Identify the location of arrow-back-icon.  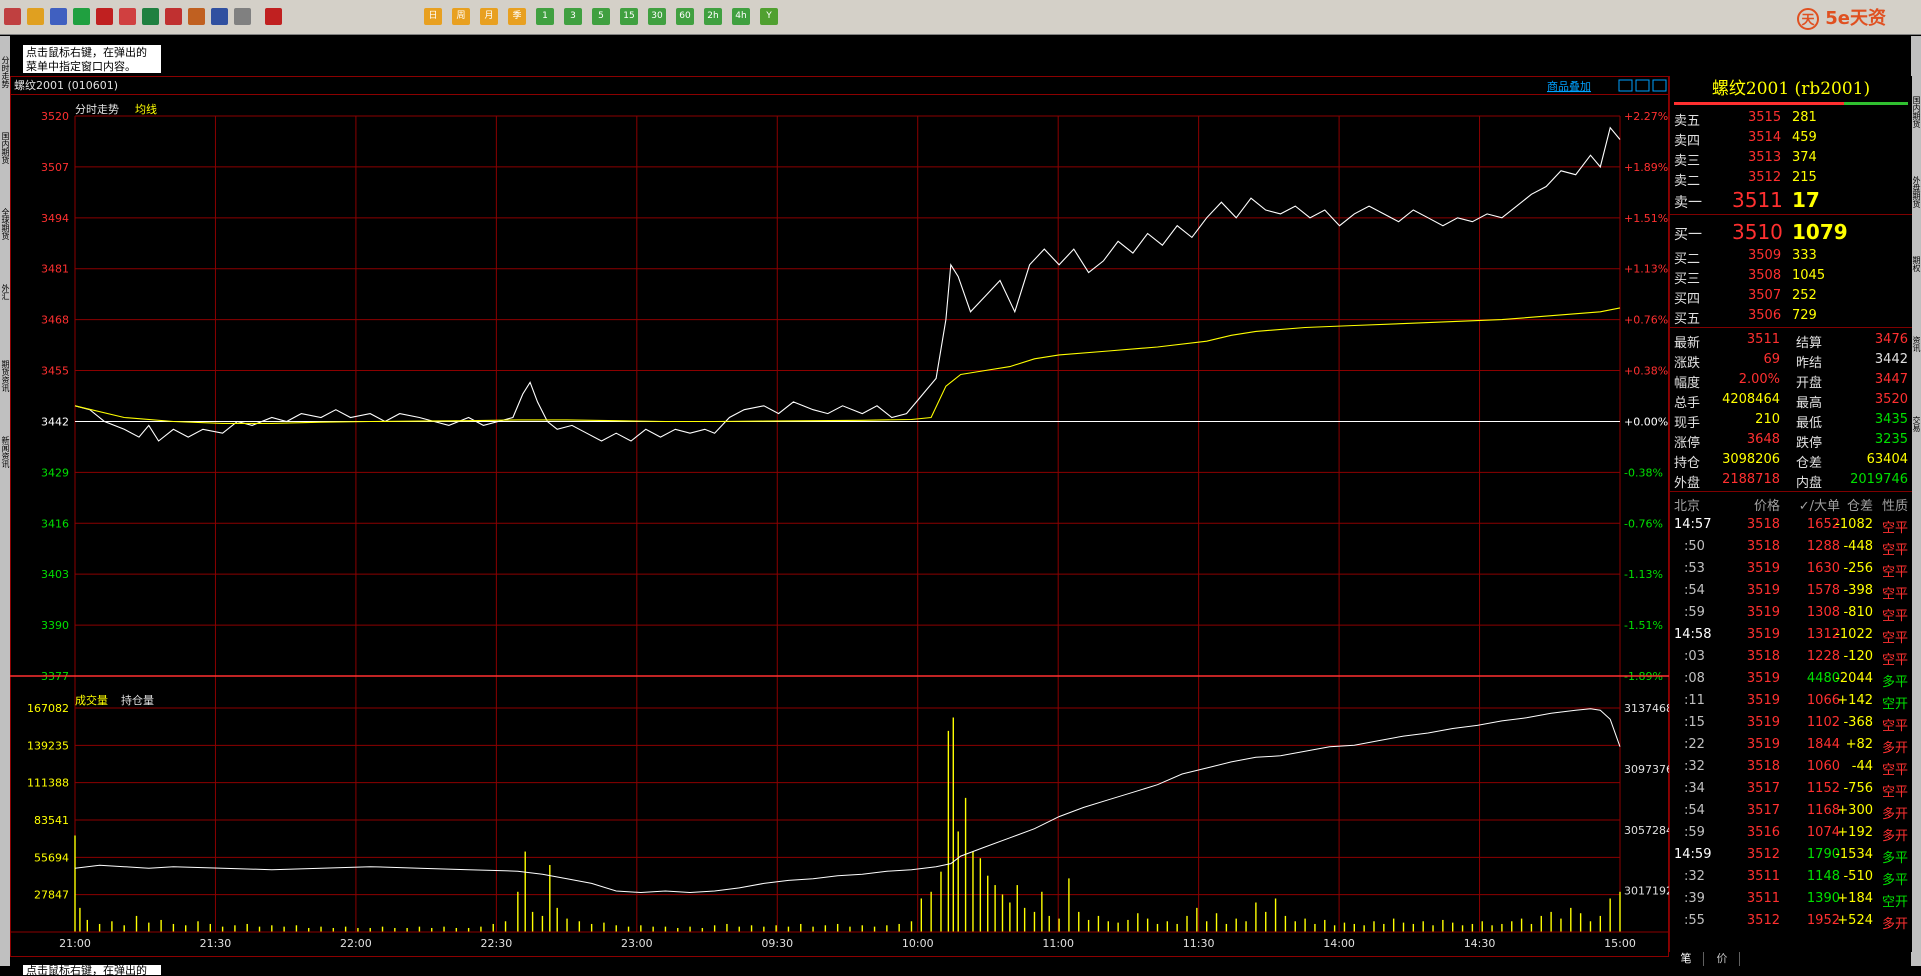
(12, 16).